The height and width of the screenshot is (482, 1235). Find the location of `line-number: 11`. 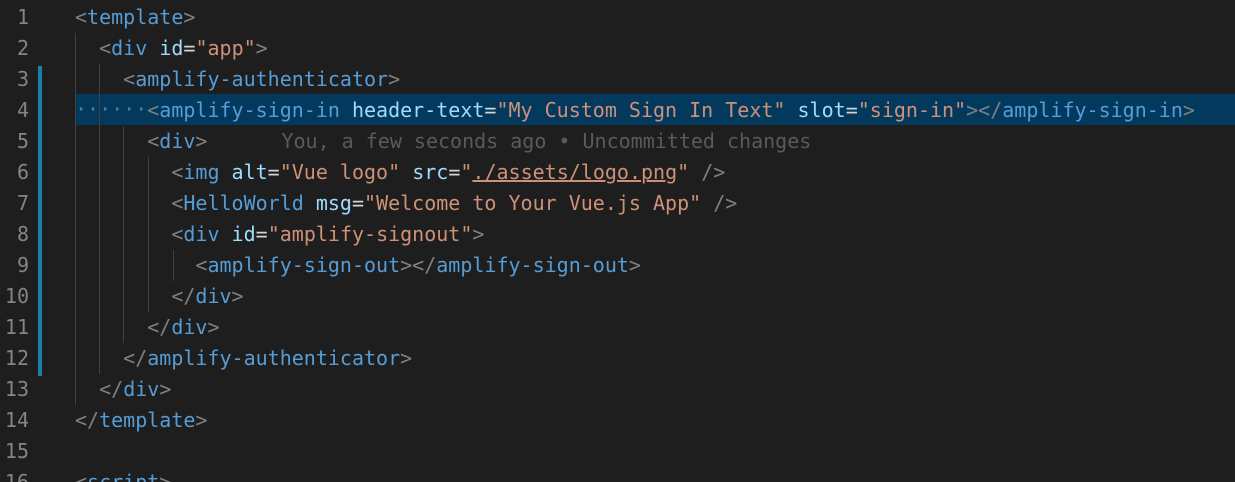

line-number: 11 is located at coordinates (16, 327).